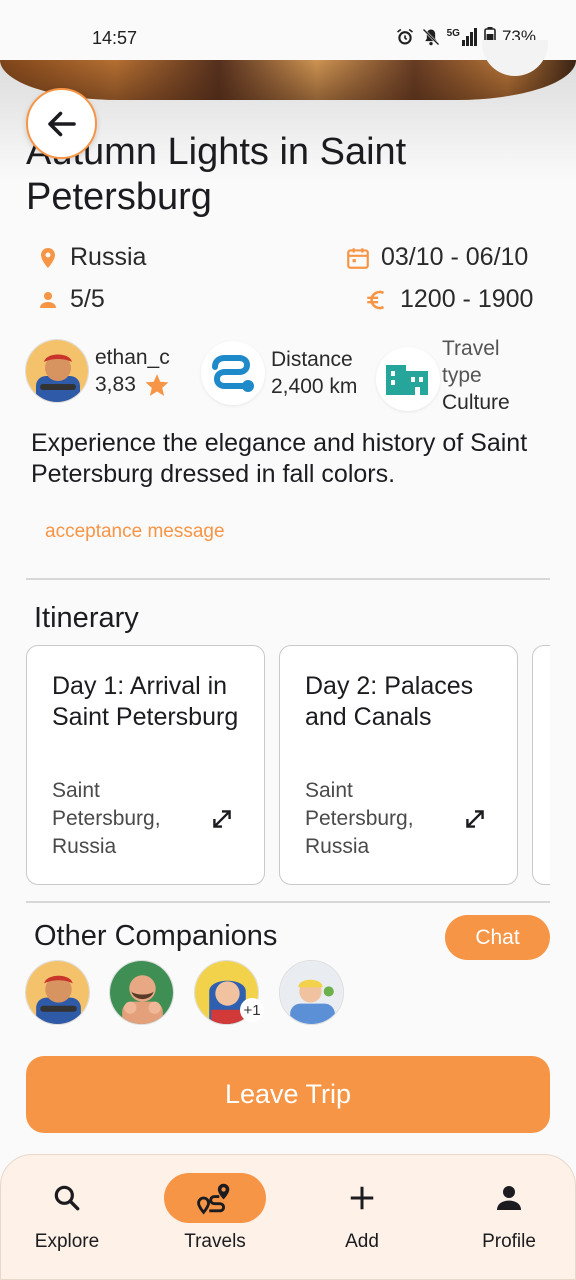 The height and width of the screenshot is (1280, 576). I want to click on travel-type-stat: Travel type Culture, so click(459, 376).